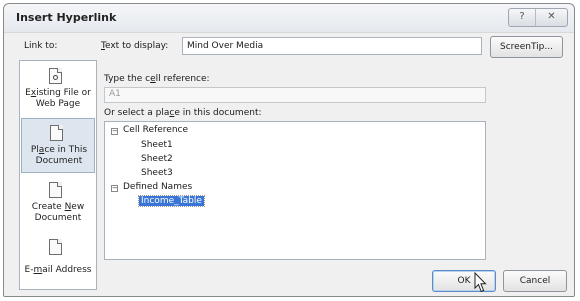 The width and height of the screenshot is (580, 301). Describe the element at coordinates (55, 247) in the screenshot. I see `email-icon` at that location.